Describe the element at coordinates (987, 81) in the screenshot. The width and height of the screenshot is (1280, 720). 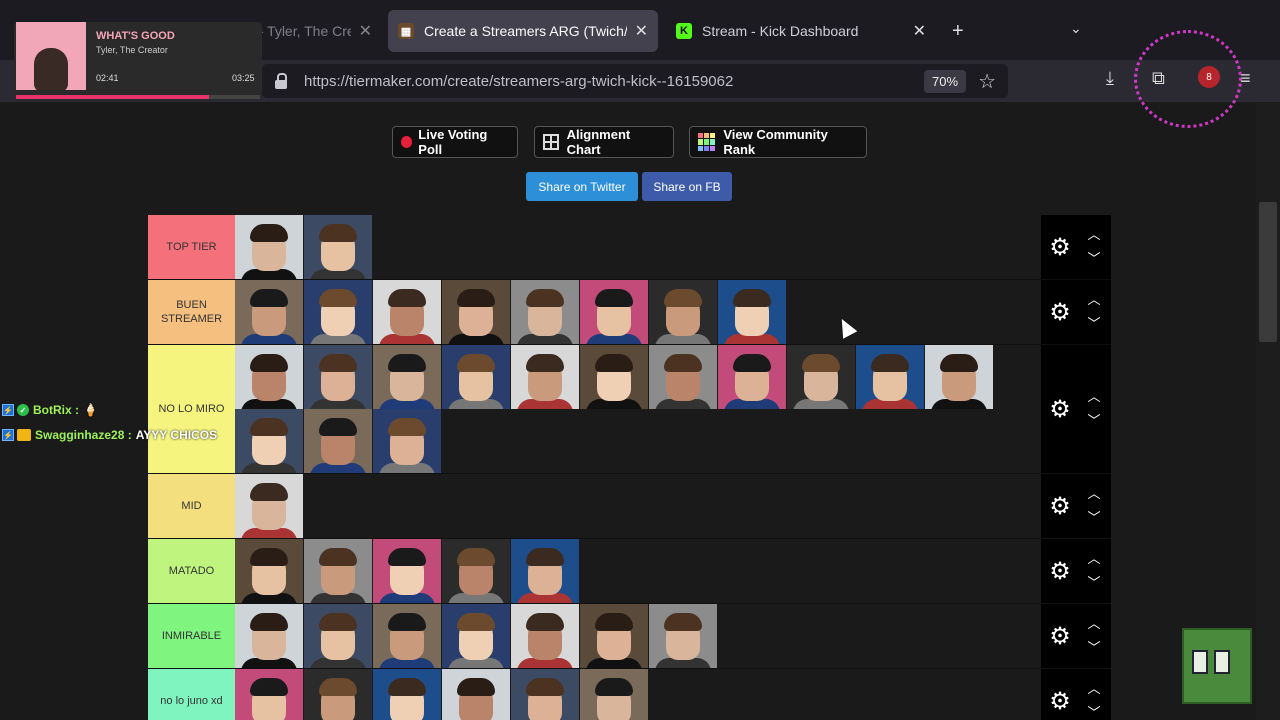
I see `star-icon: ☆` at that location.